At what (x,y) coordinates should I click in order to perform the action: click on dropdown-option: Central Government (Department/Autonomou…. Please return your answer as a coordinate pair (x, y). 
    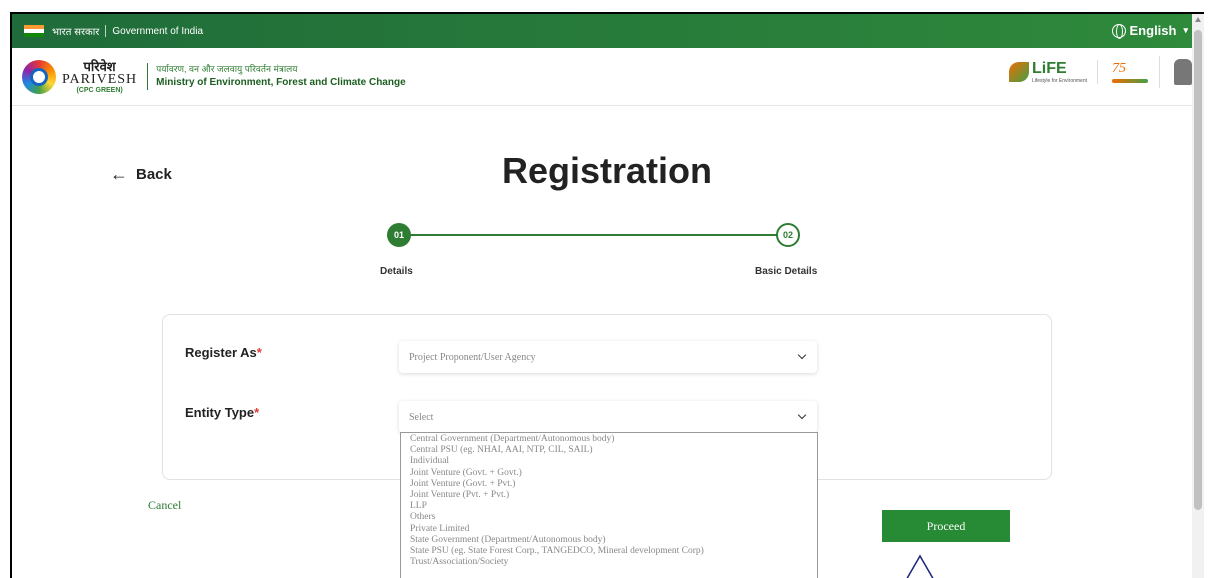
    Looking at the image, I should click on (613, 439).